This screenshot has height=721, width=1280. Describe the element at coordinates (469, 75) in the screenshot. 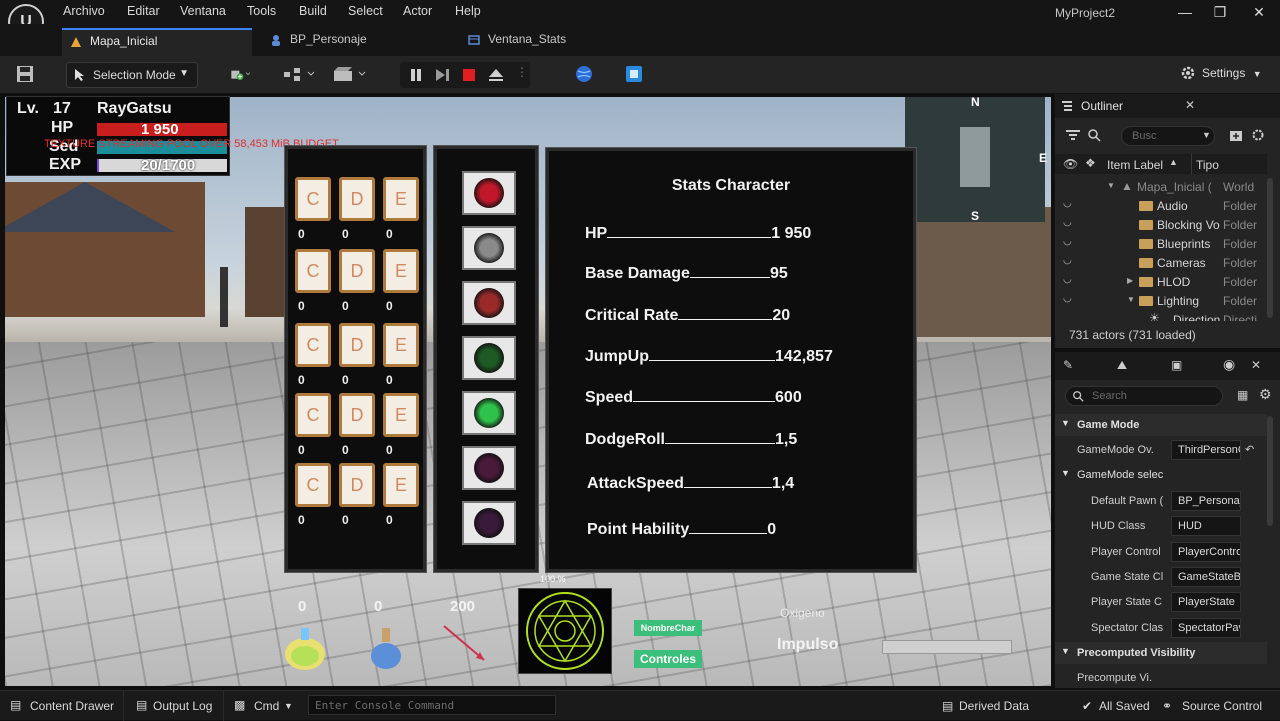

I see `stop-icon` at that location.